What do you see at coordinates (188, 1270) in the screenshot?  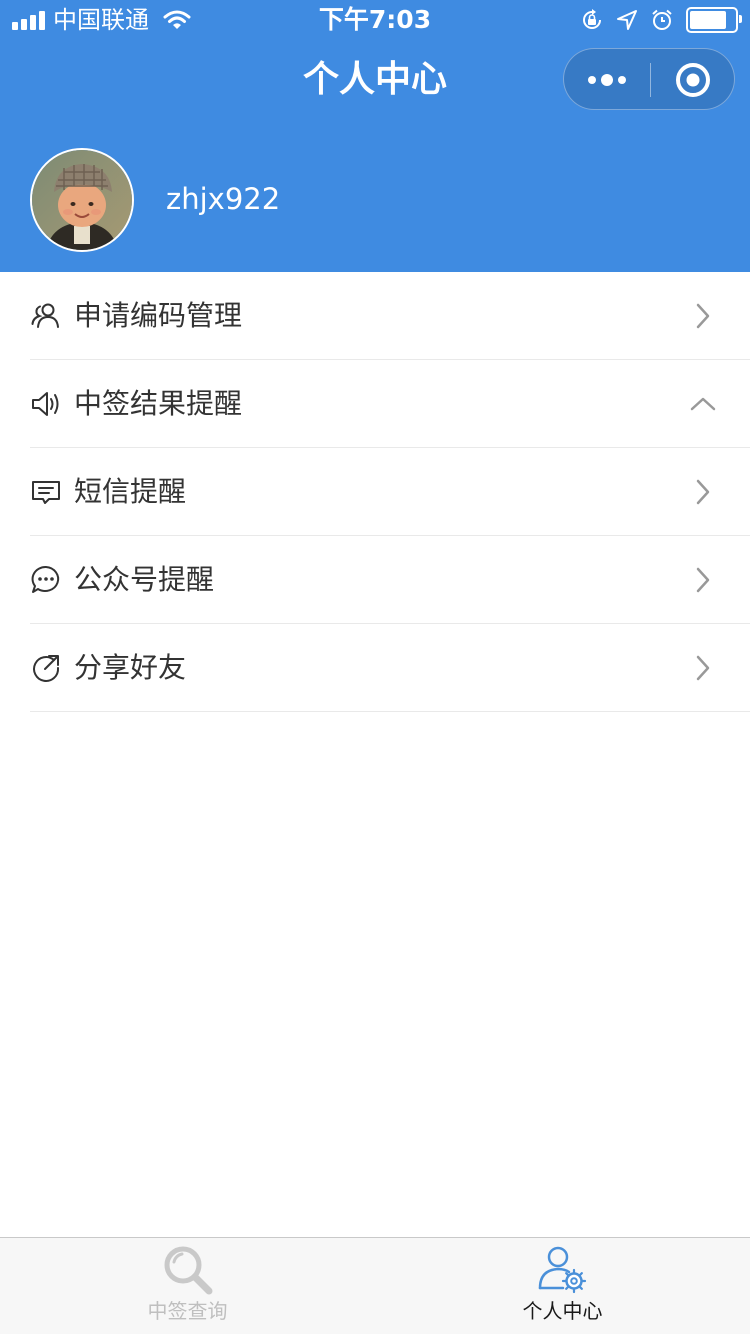 I see `search-icon` at bounding box center [188, 1270].